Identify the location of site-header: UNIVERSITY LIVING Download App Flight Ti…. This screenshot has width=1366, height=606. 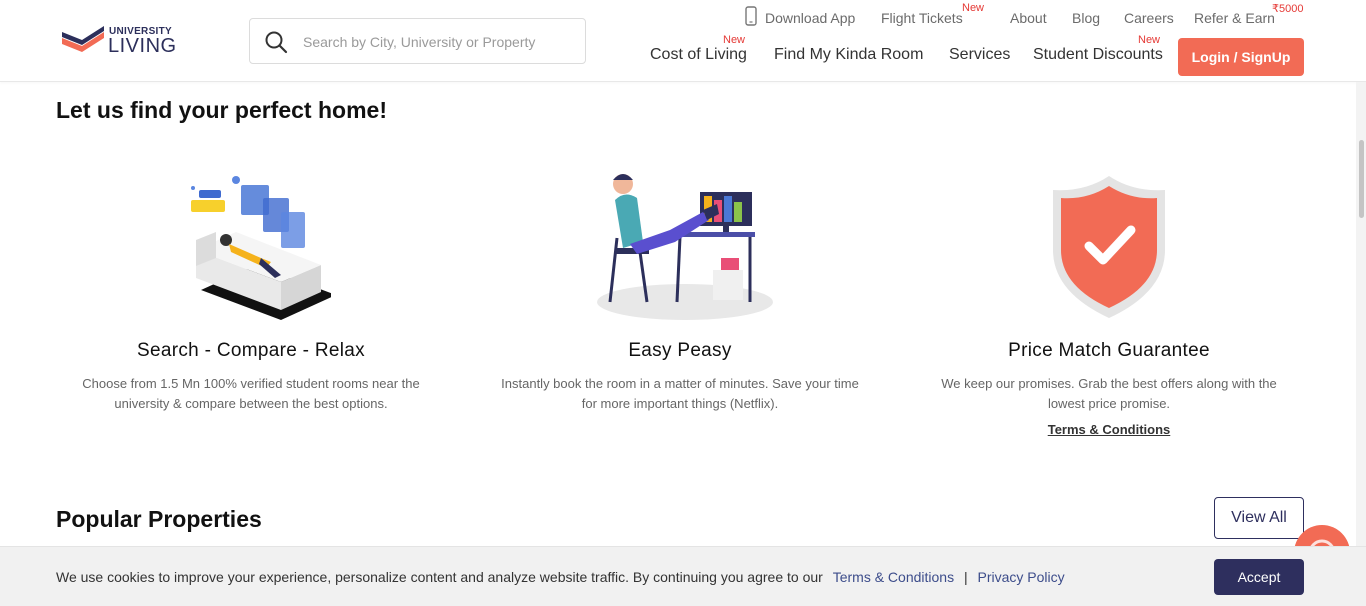
(683, 41).